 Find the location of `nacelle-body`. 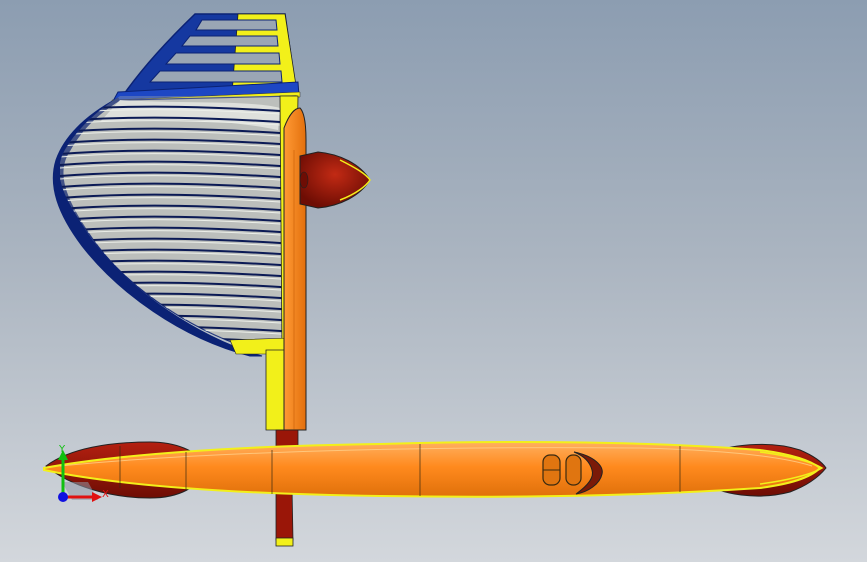

nacelle-body is located at coordinates (335, 180).